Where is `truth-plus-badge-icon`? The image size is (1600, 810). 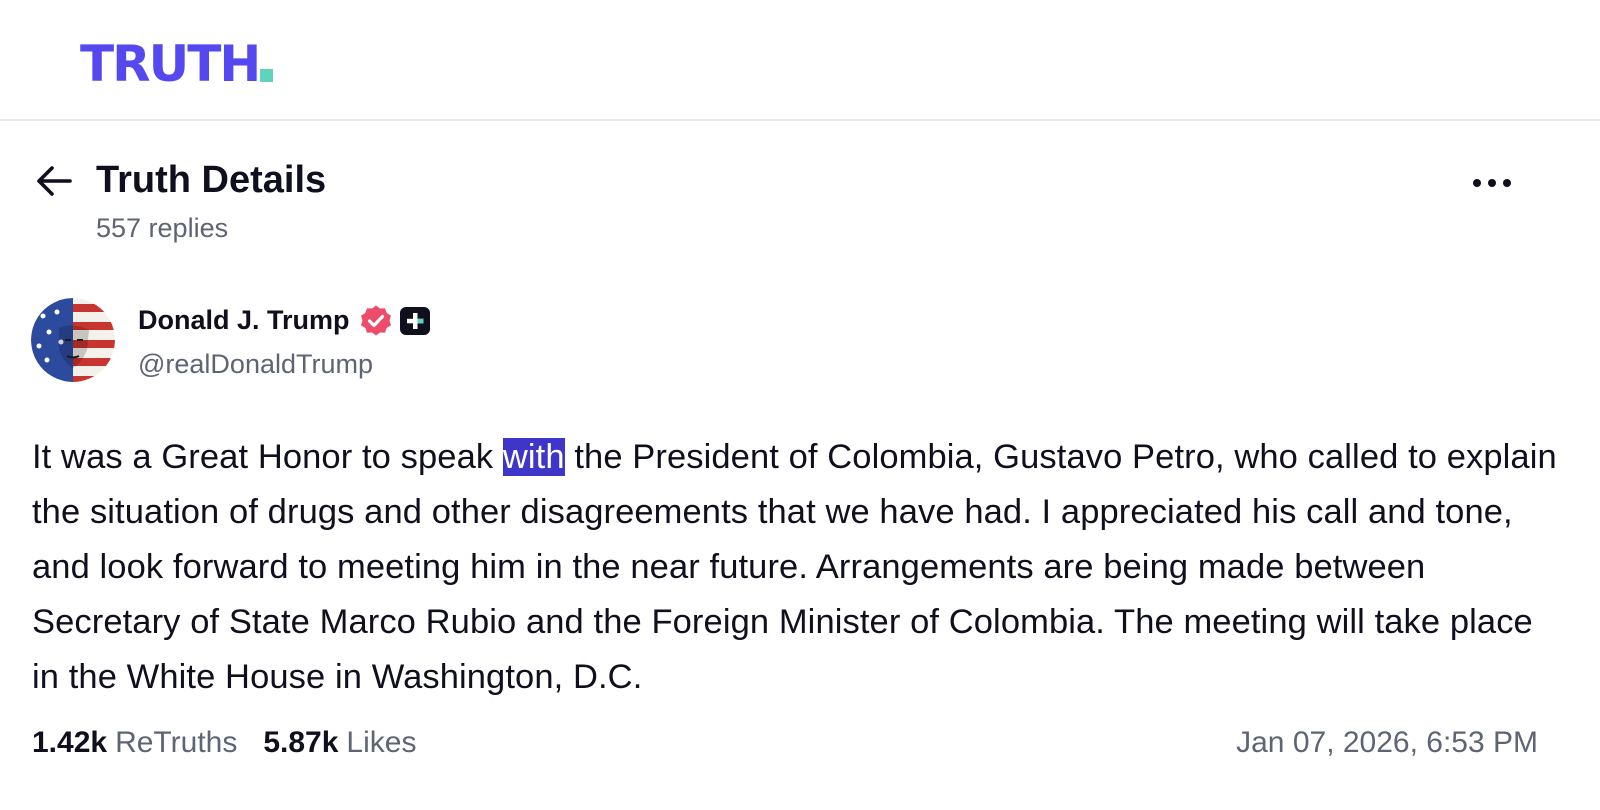
truth-plus-badge-icon is located at coordinates (415, 321).